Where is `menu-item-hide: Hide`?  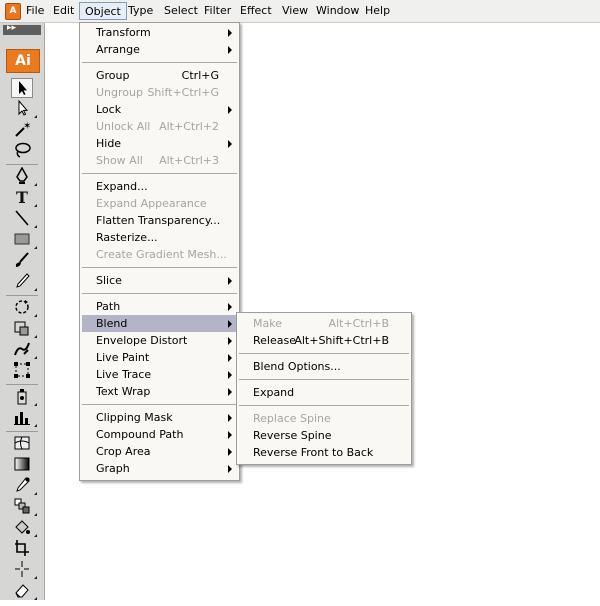 menu-item-hide: Hide is located at coordinates (159, 143).